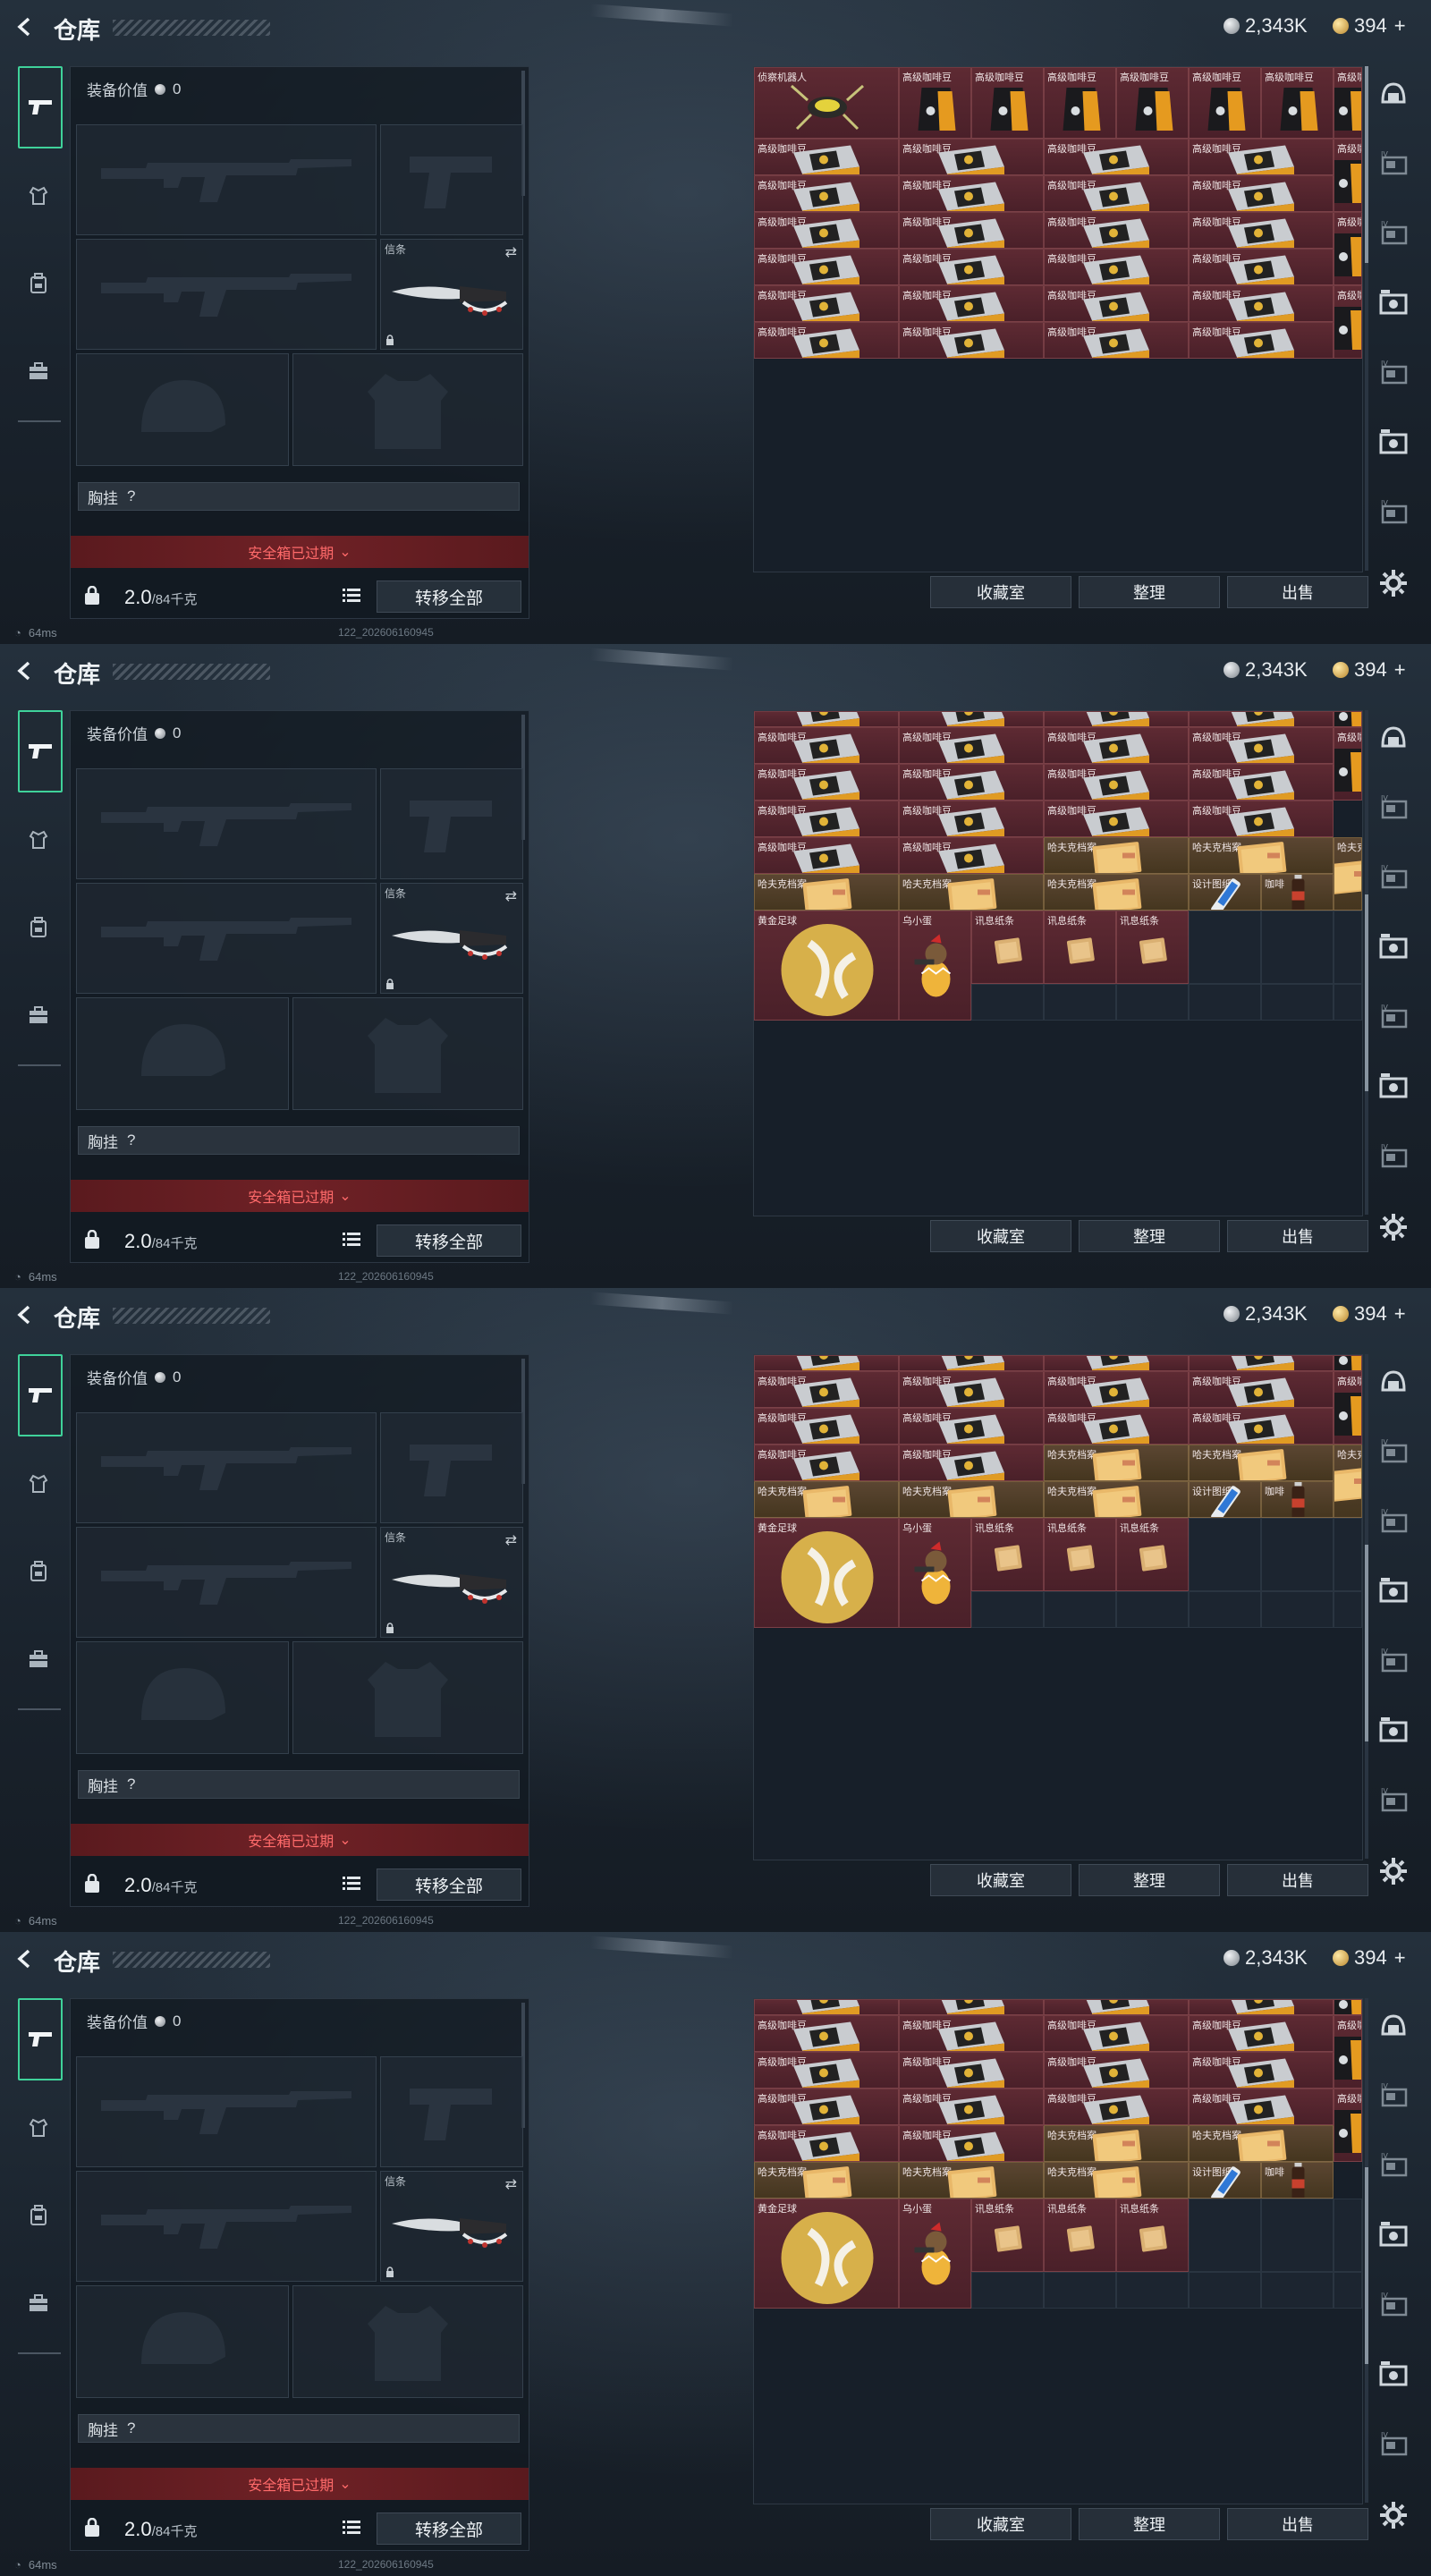 This screenshot has height=2576, width=1431. I want to click on sell-button: 出售, so click(1297, 2524).